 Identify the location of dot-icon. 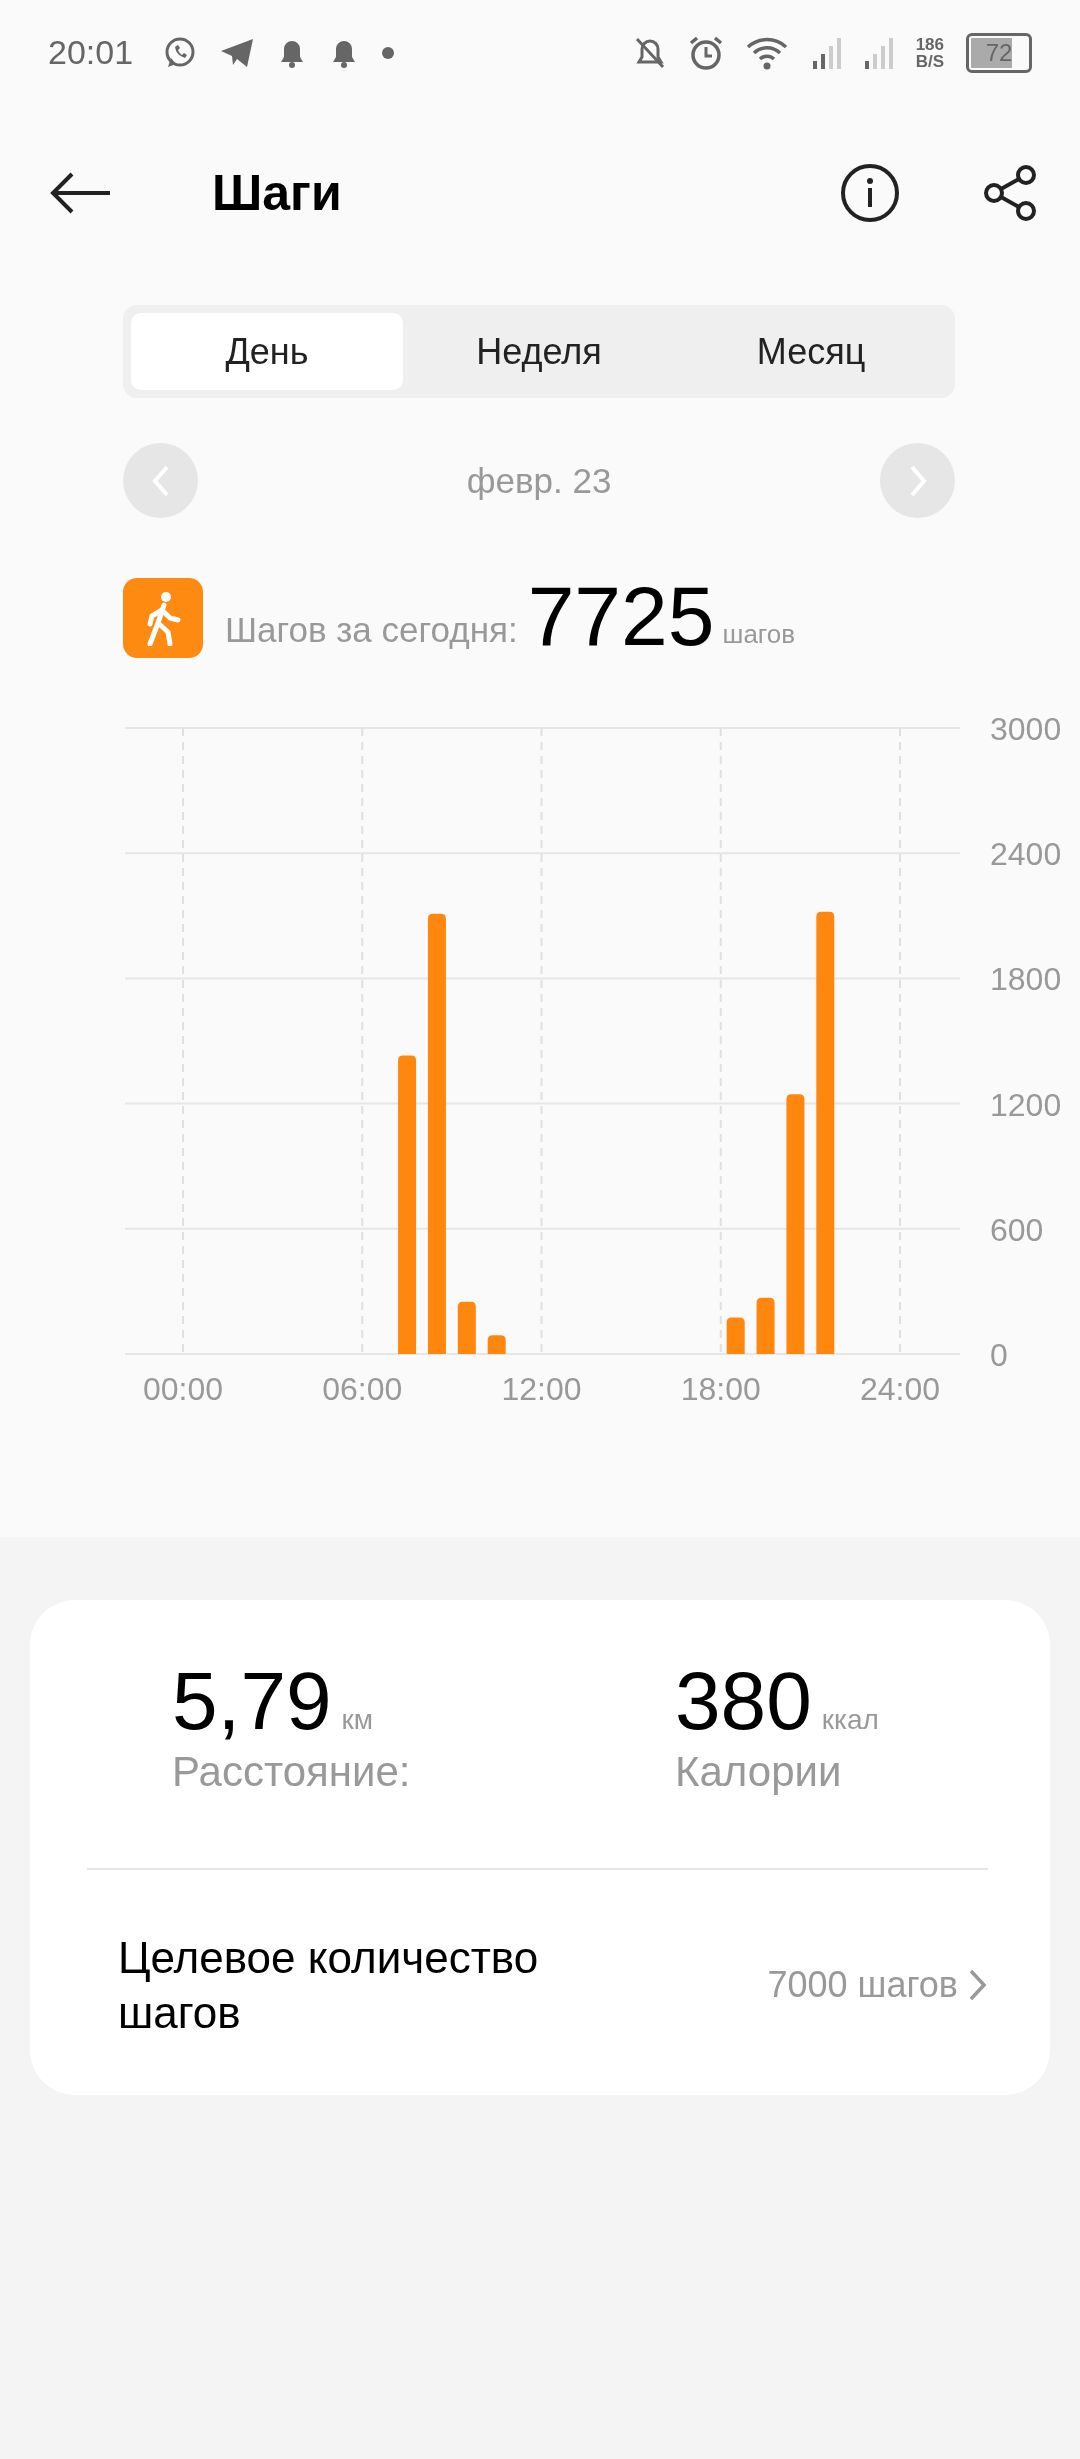
(388, 52).